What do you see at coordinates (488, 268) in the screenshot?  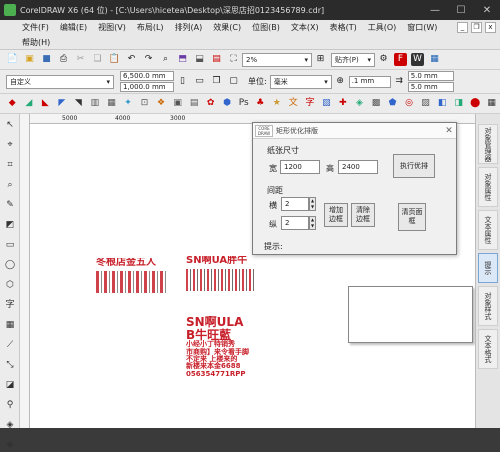 I see `dock-tab-hints: 提示` at bounding box center [488, 268].